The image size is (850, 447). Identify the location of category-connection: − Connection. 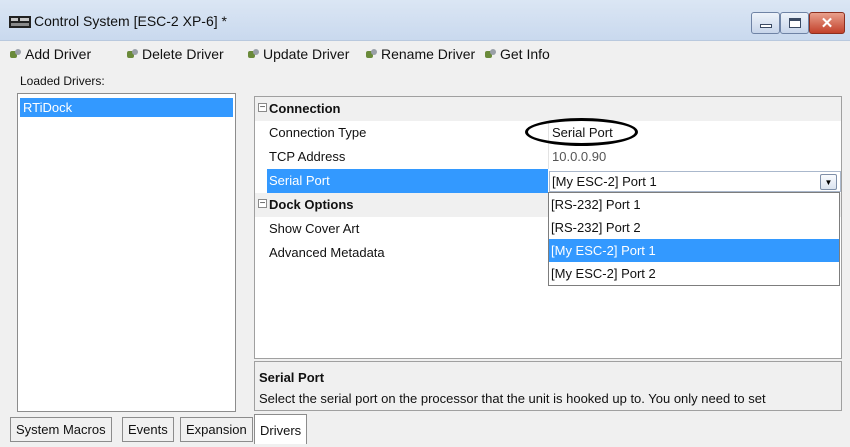
(548, 109).